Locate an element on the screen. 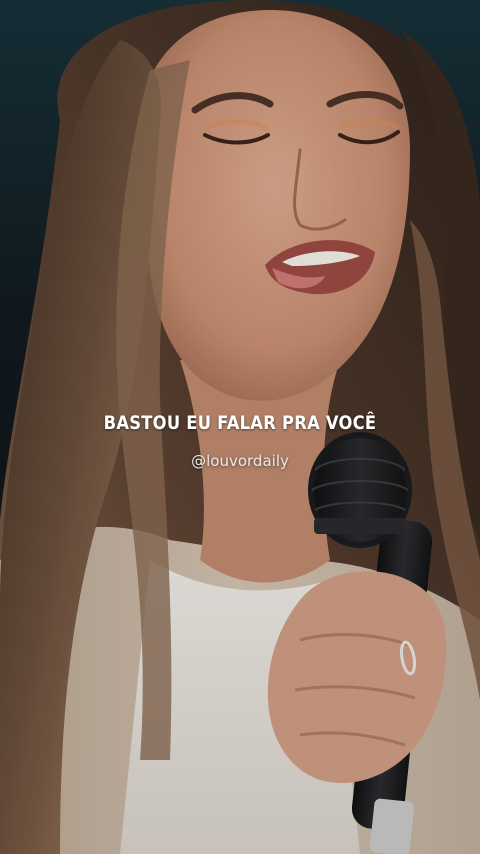 Image resolution: width=480 pixels, height=854 pixels. lyric-caption: BASTOU EU FALAR PRA VOCÊ is located at coordinates (240, 423).